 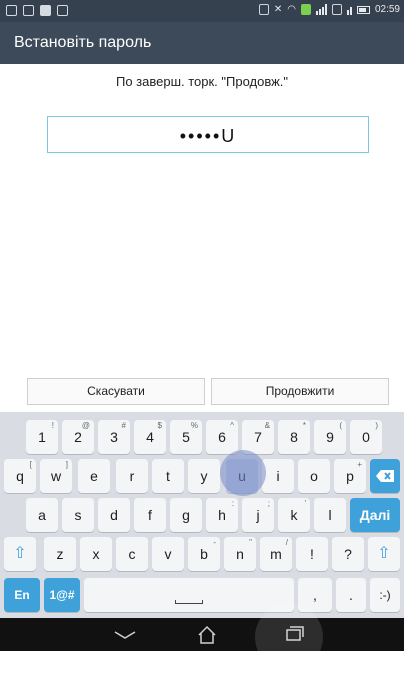 I want to click on key-g: g, so click(x=186, y=515).